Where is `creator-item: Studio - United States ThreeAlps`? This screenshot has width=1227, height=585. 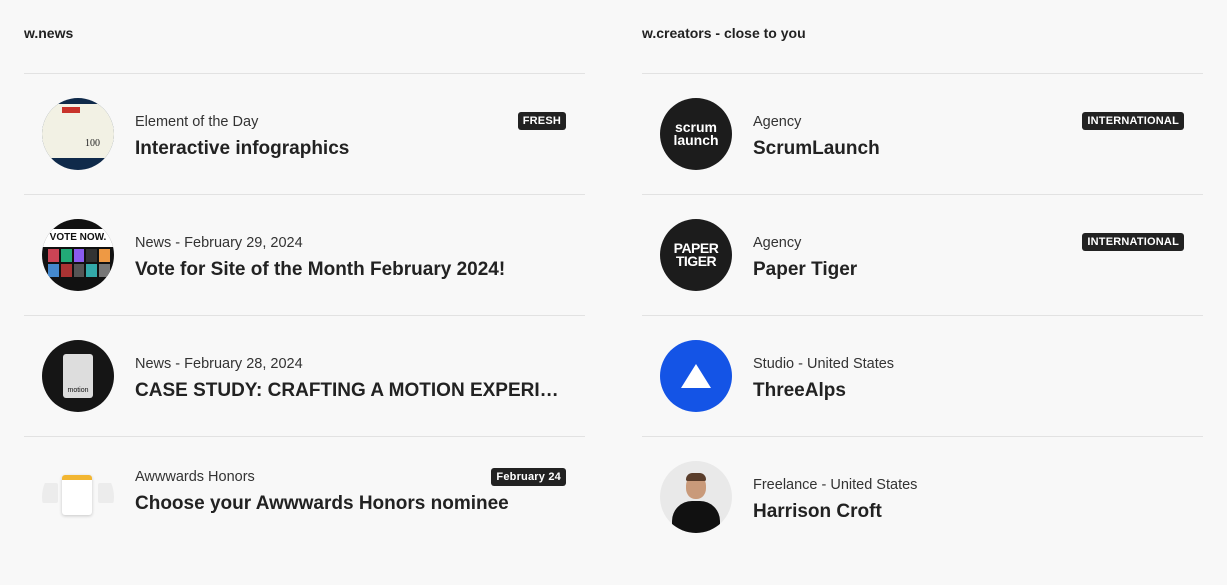 creator-item: Studio - United States ThreeAlps is located at coordinates (922, 376).